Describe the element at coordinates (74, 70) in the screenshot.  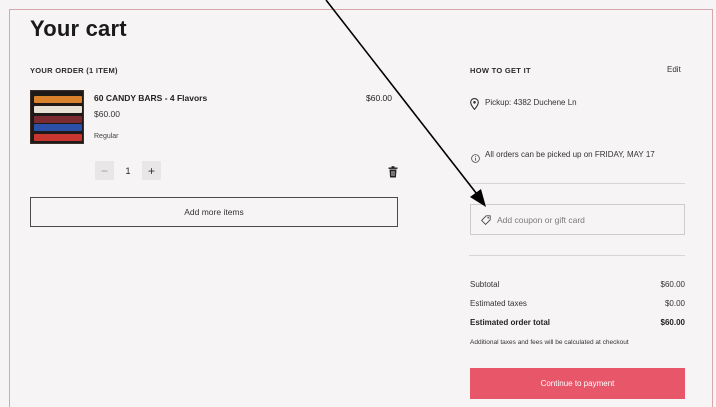
I see `order-section-label: YOUR ORDER (1 ITEM)` at that location.